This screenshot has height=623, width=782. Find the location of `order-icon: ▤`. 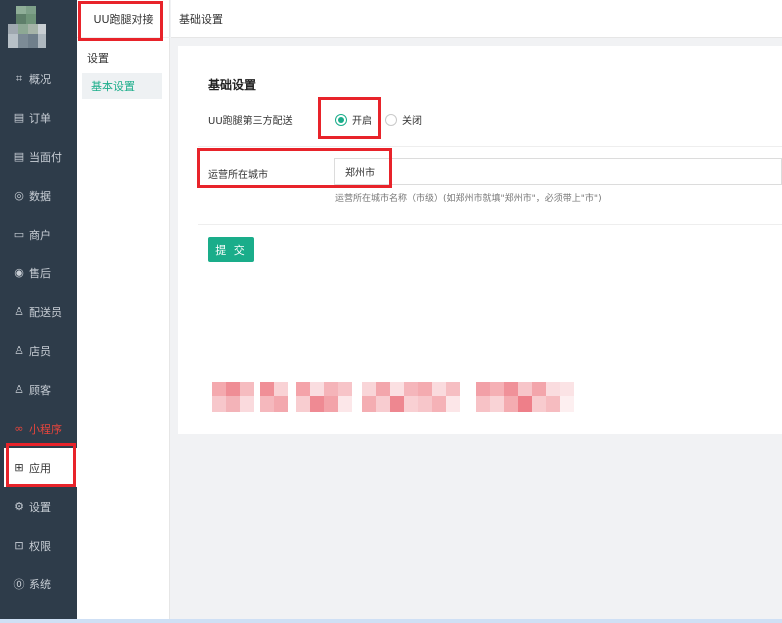

order-icon: ▤ is located at coordinates (19, 117).